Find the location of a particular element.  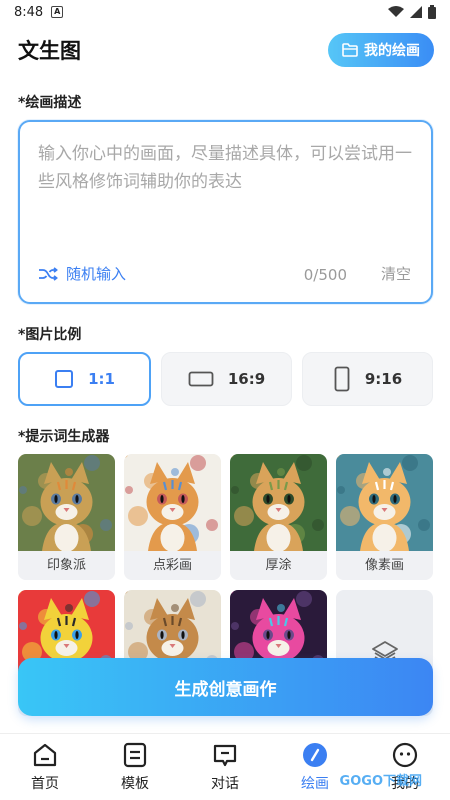

bottom-nav: 首页 模板 对话 绘画 我的 is located at coordinates (225, 766).